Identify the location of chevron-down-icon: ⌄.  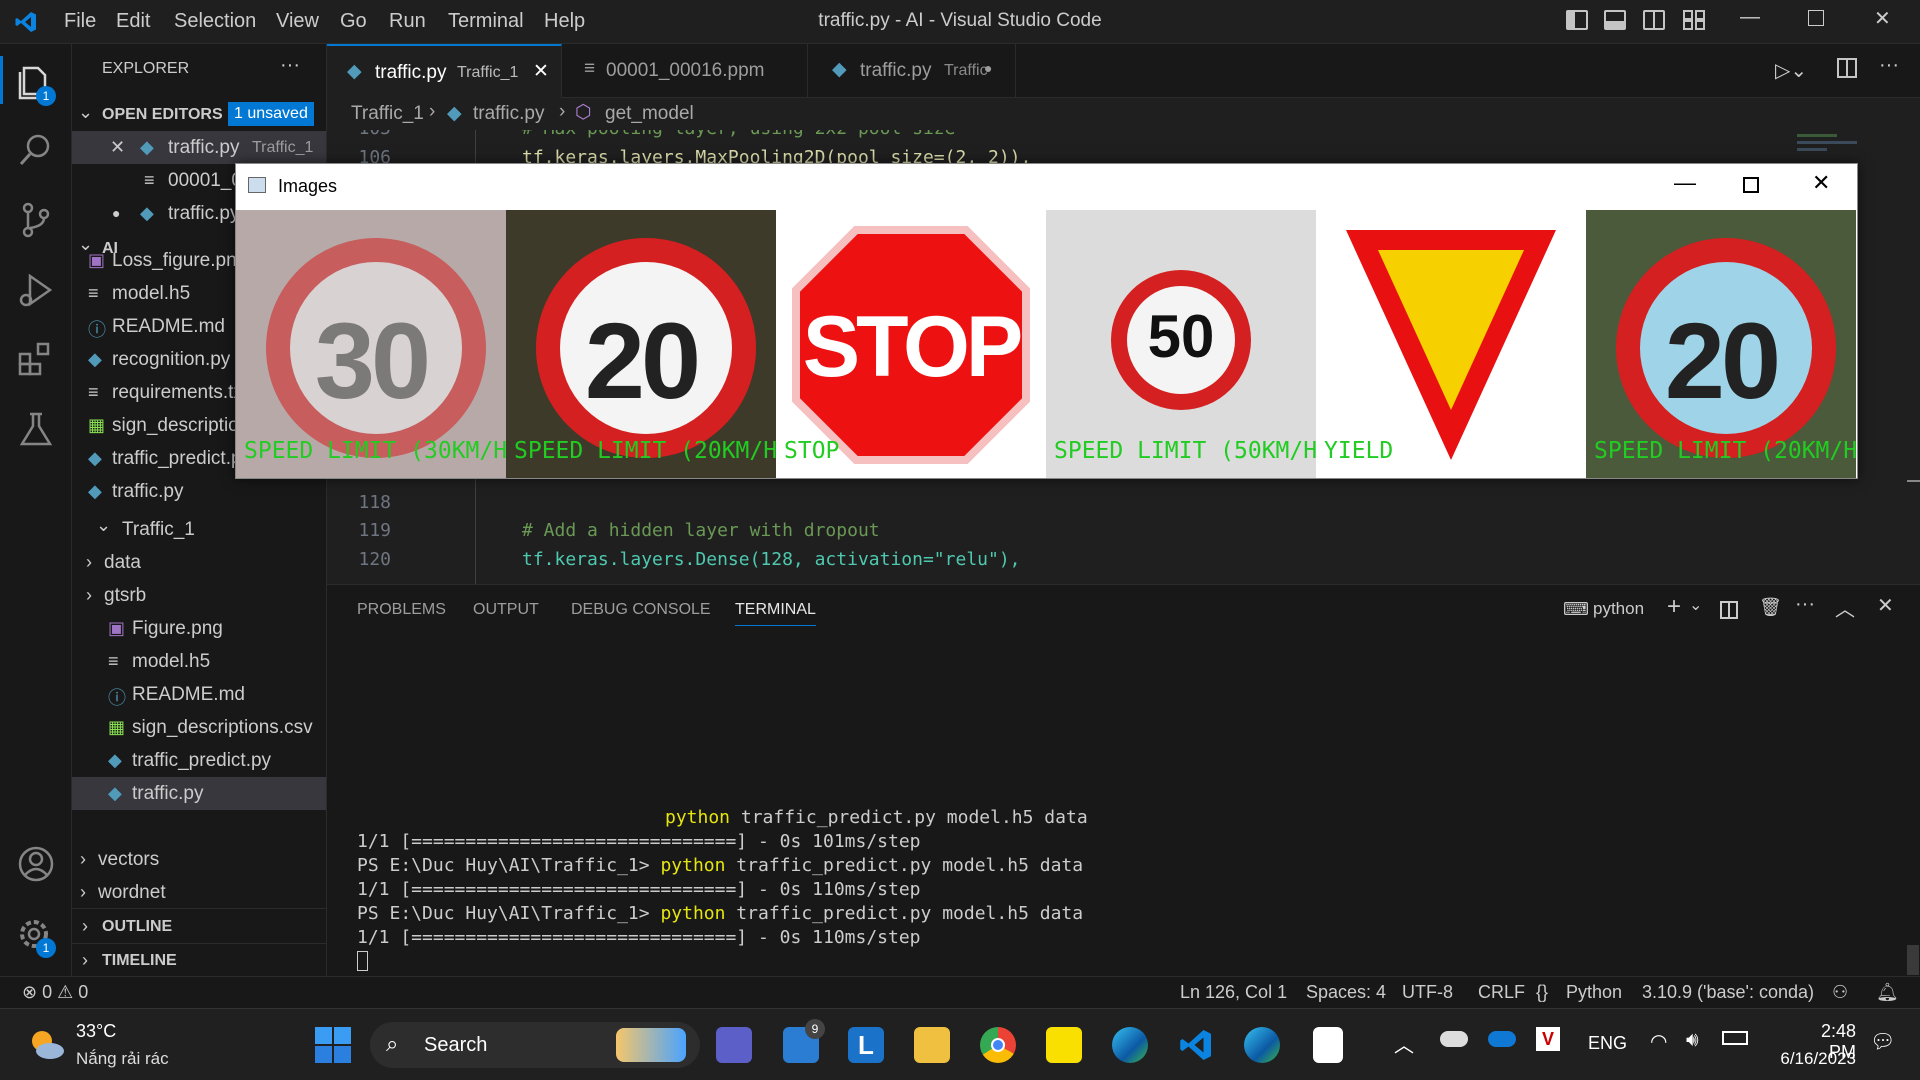
(1695, 605).